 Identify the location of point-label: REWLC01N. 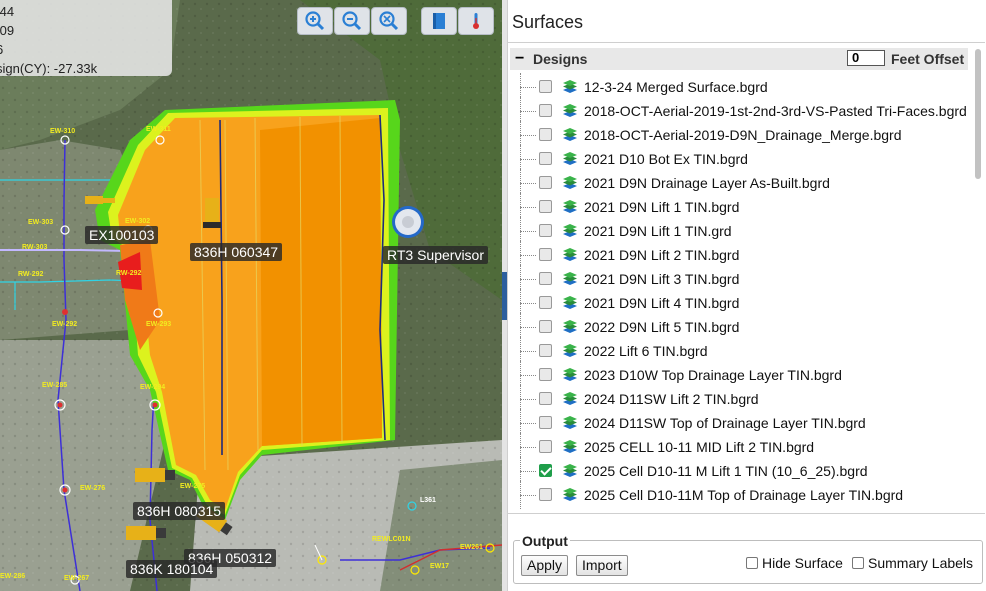
(391, 539).